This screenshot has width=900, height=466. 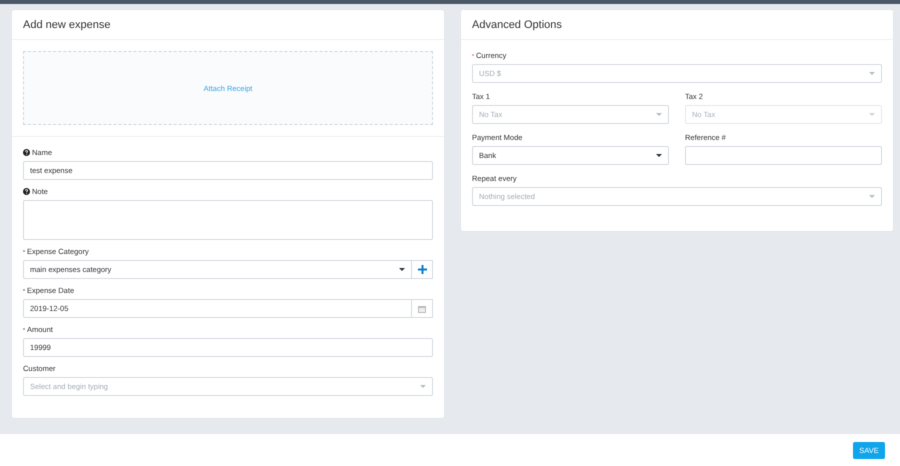 I want to click on add-category-button, so click(x=422, y=269).